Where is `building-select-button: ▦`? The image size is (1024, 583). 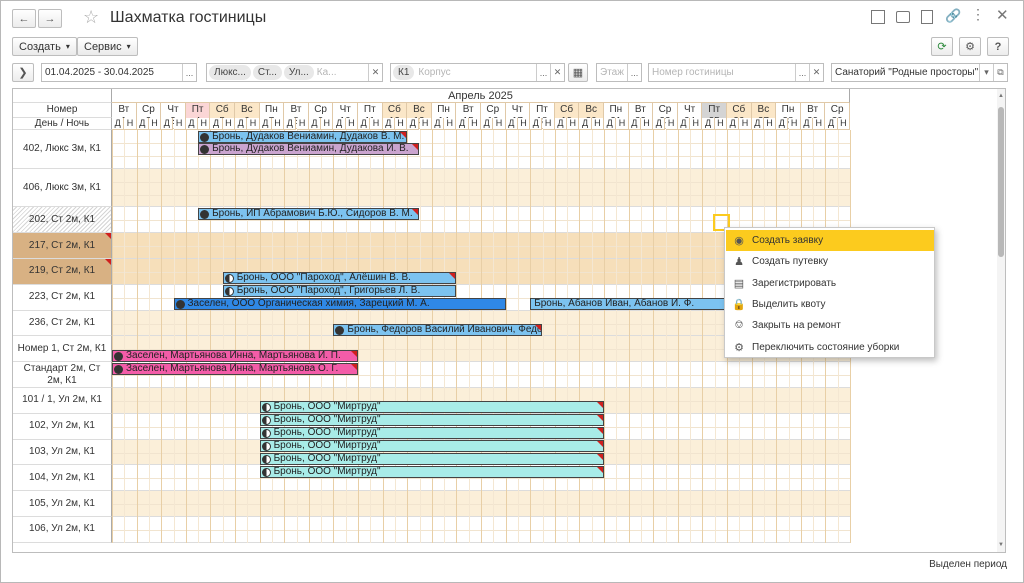
building-select-button: ▦ is located at coordinates (578, 72).